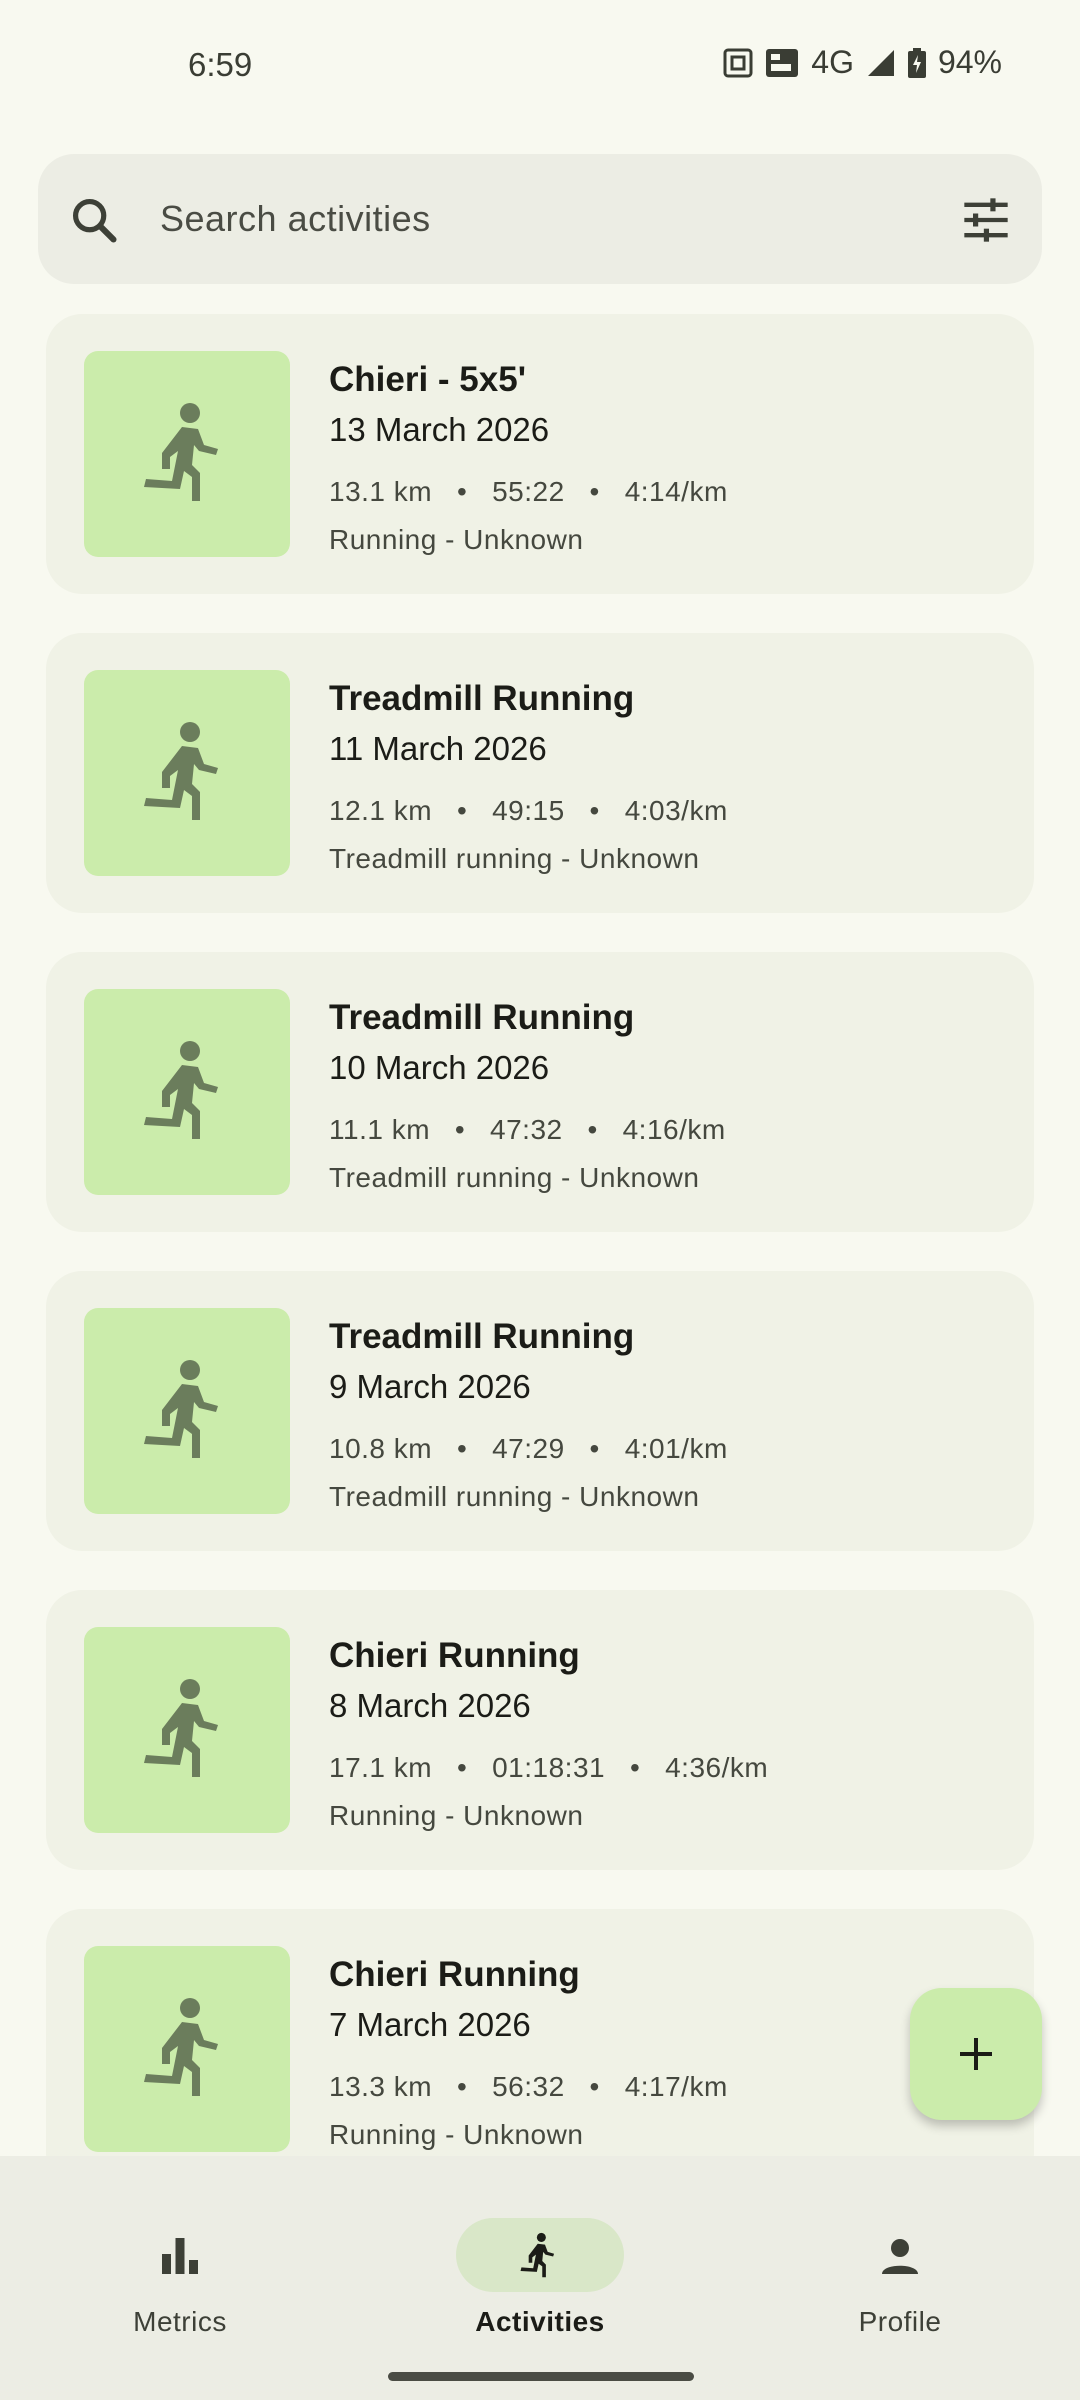 This screenshot has height=2400, width=1080. Describe the element at coordinates (439, 1067) in the screenshot. I see `activity-date: 10 March 2026` at that location.